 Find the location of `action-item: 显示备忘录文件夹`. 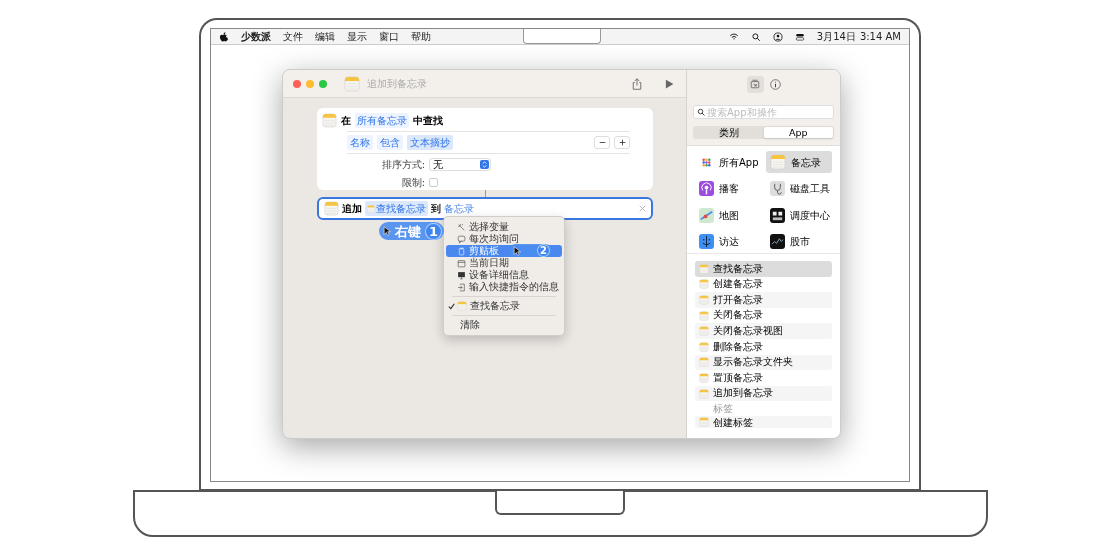

action-item: 显示备忘录文件夹 is located at coordinates (763, 362).